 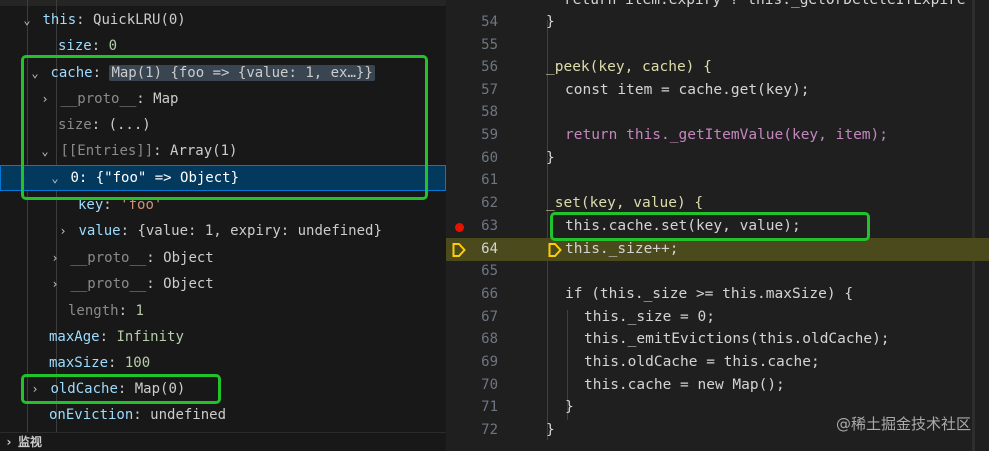 I want to click on line-number: 65, so click(x=489, y=271).